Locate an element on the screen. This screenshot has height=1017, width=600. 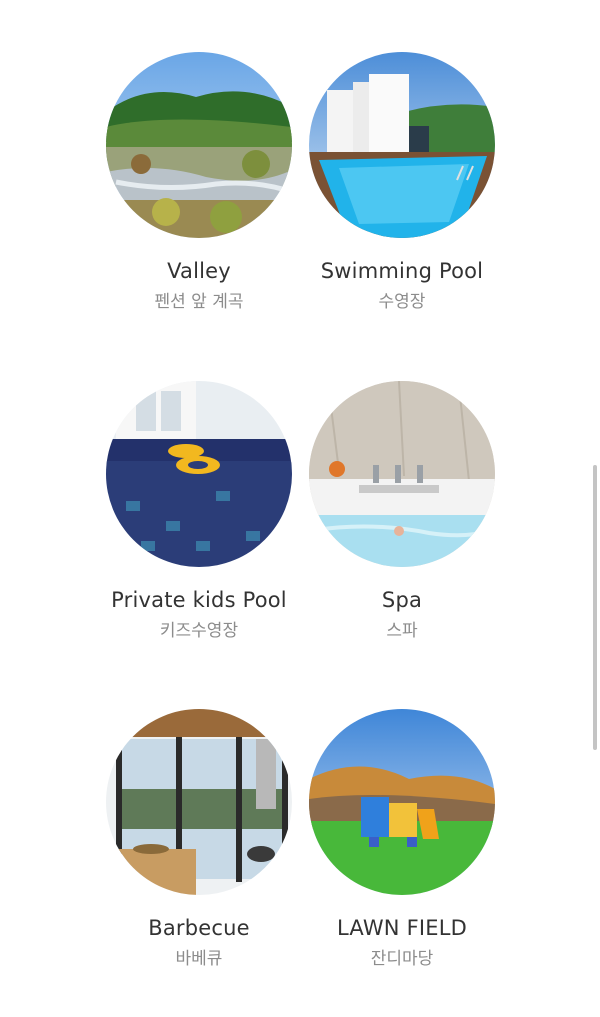
facility-card-swimming-pool: Swimming Pool 수영장 is located at coordinates (402, 182).